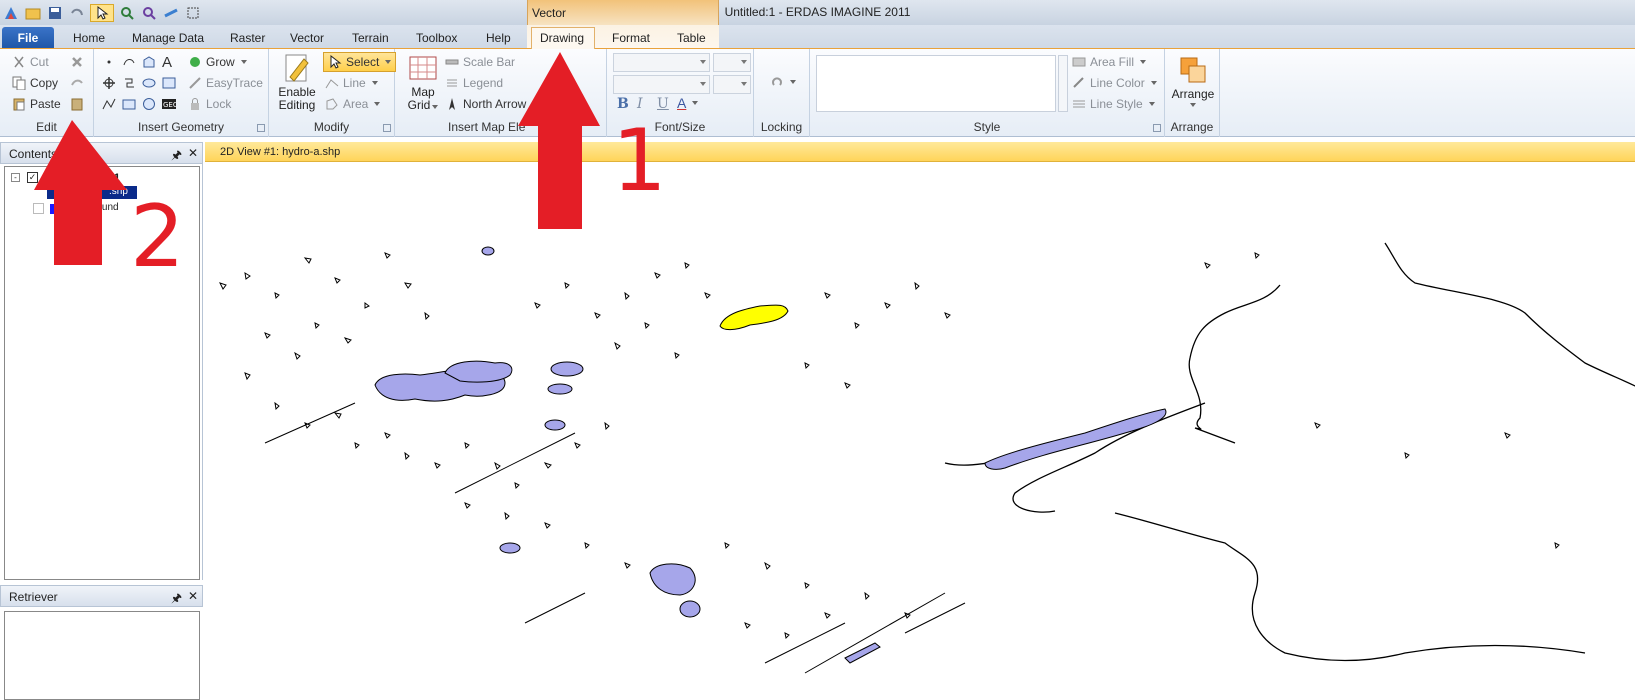 The width and height of the screenshot is (1635, 700). I want to click on annotation-number-2: 2, so click(157, 237).